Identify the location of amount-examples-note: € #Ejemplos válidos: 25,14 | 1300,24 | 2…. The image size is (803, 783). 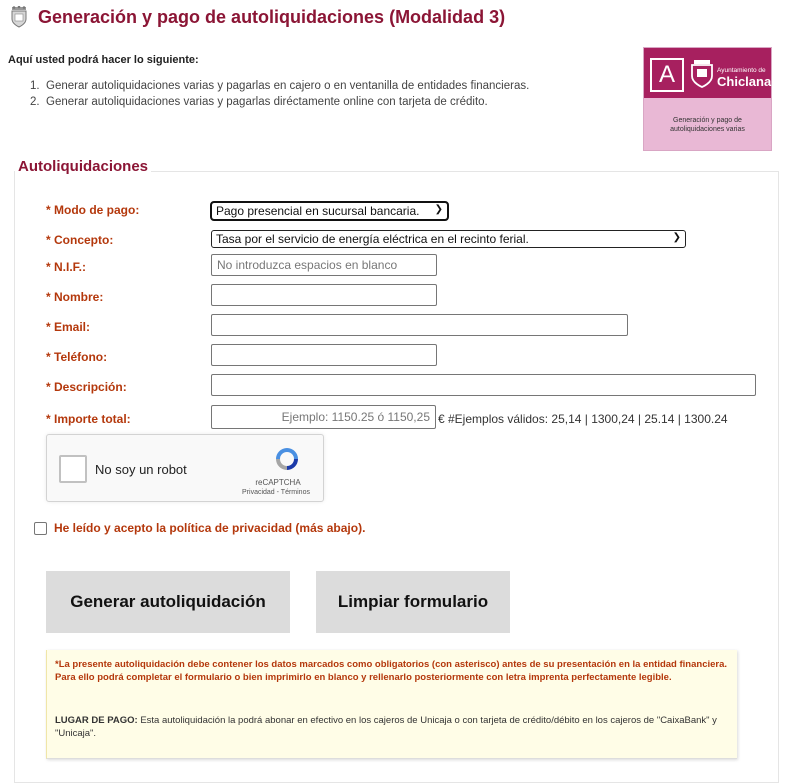
(583, 419).